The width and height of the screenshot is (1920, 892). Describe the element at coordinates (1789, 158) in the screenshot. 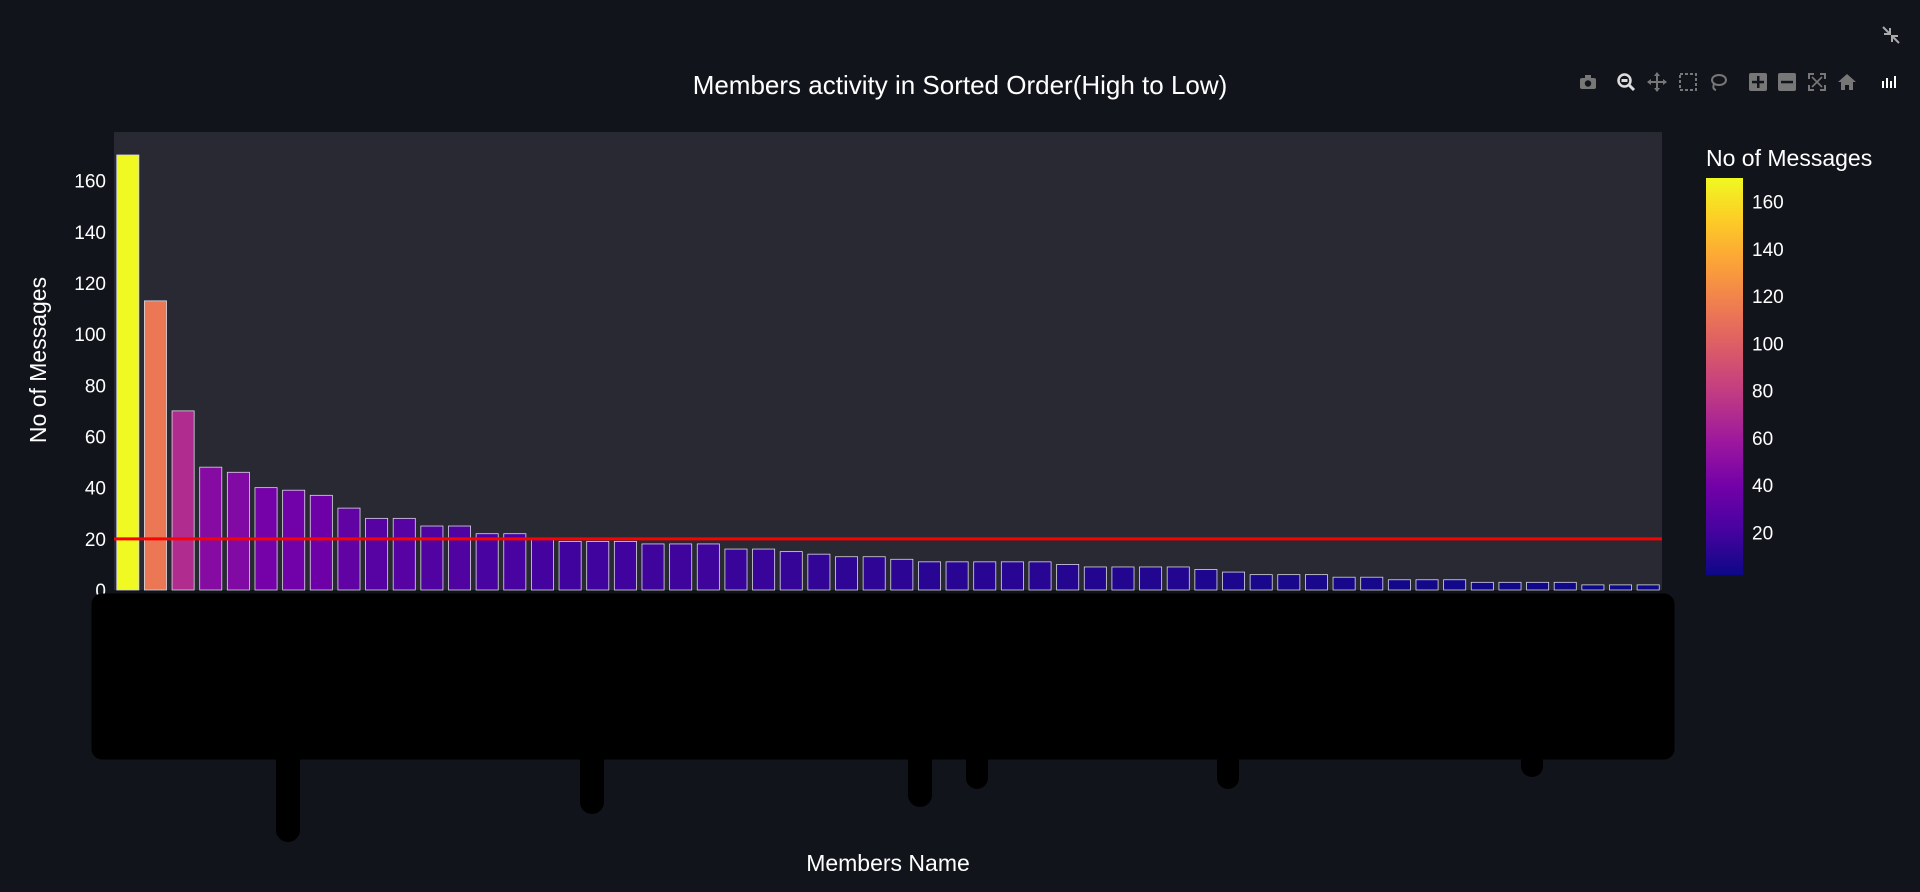

I see `colorbar-title: No of Messages` at that location.